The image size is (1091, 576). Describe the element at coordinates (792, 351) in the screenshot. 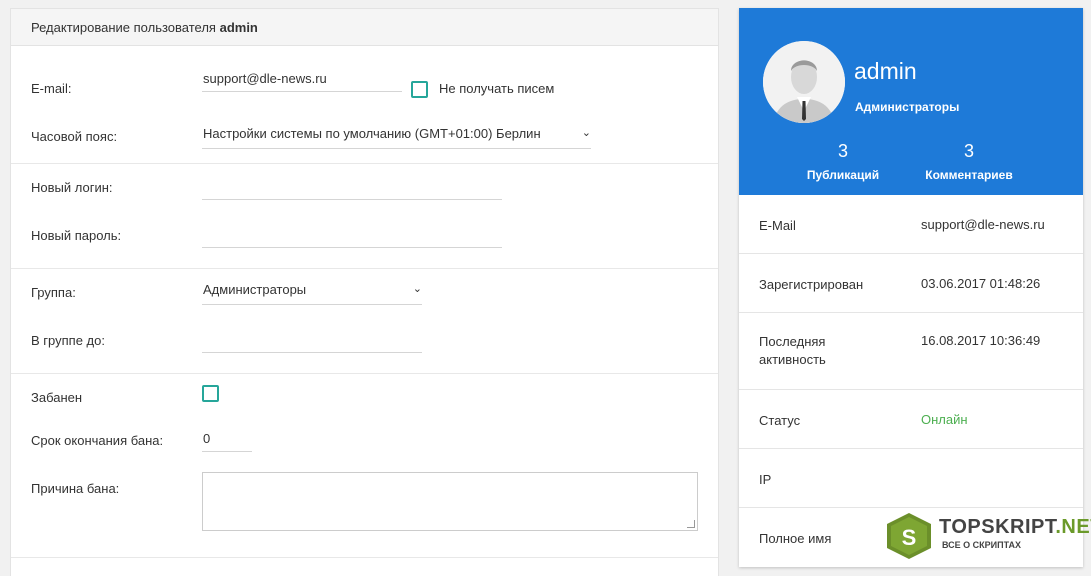

I see `info-key: Последняя активность` at that location.